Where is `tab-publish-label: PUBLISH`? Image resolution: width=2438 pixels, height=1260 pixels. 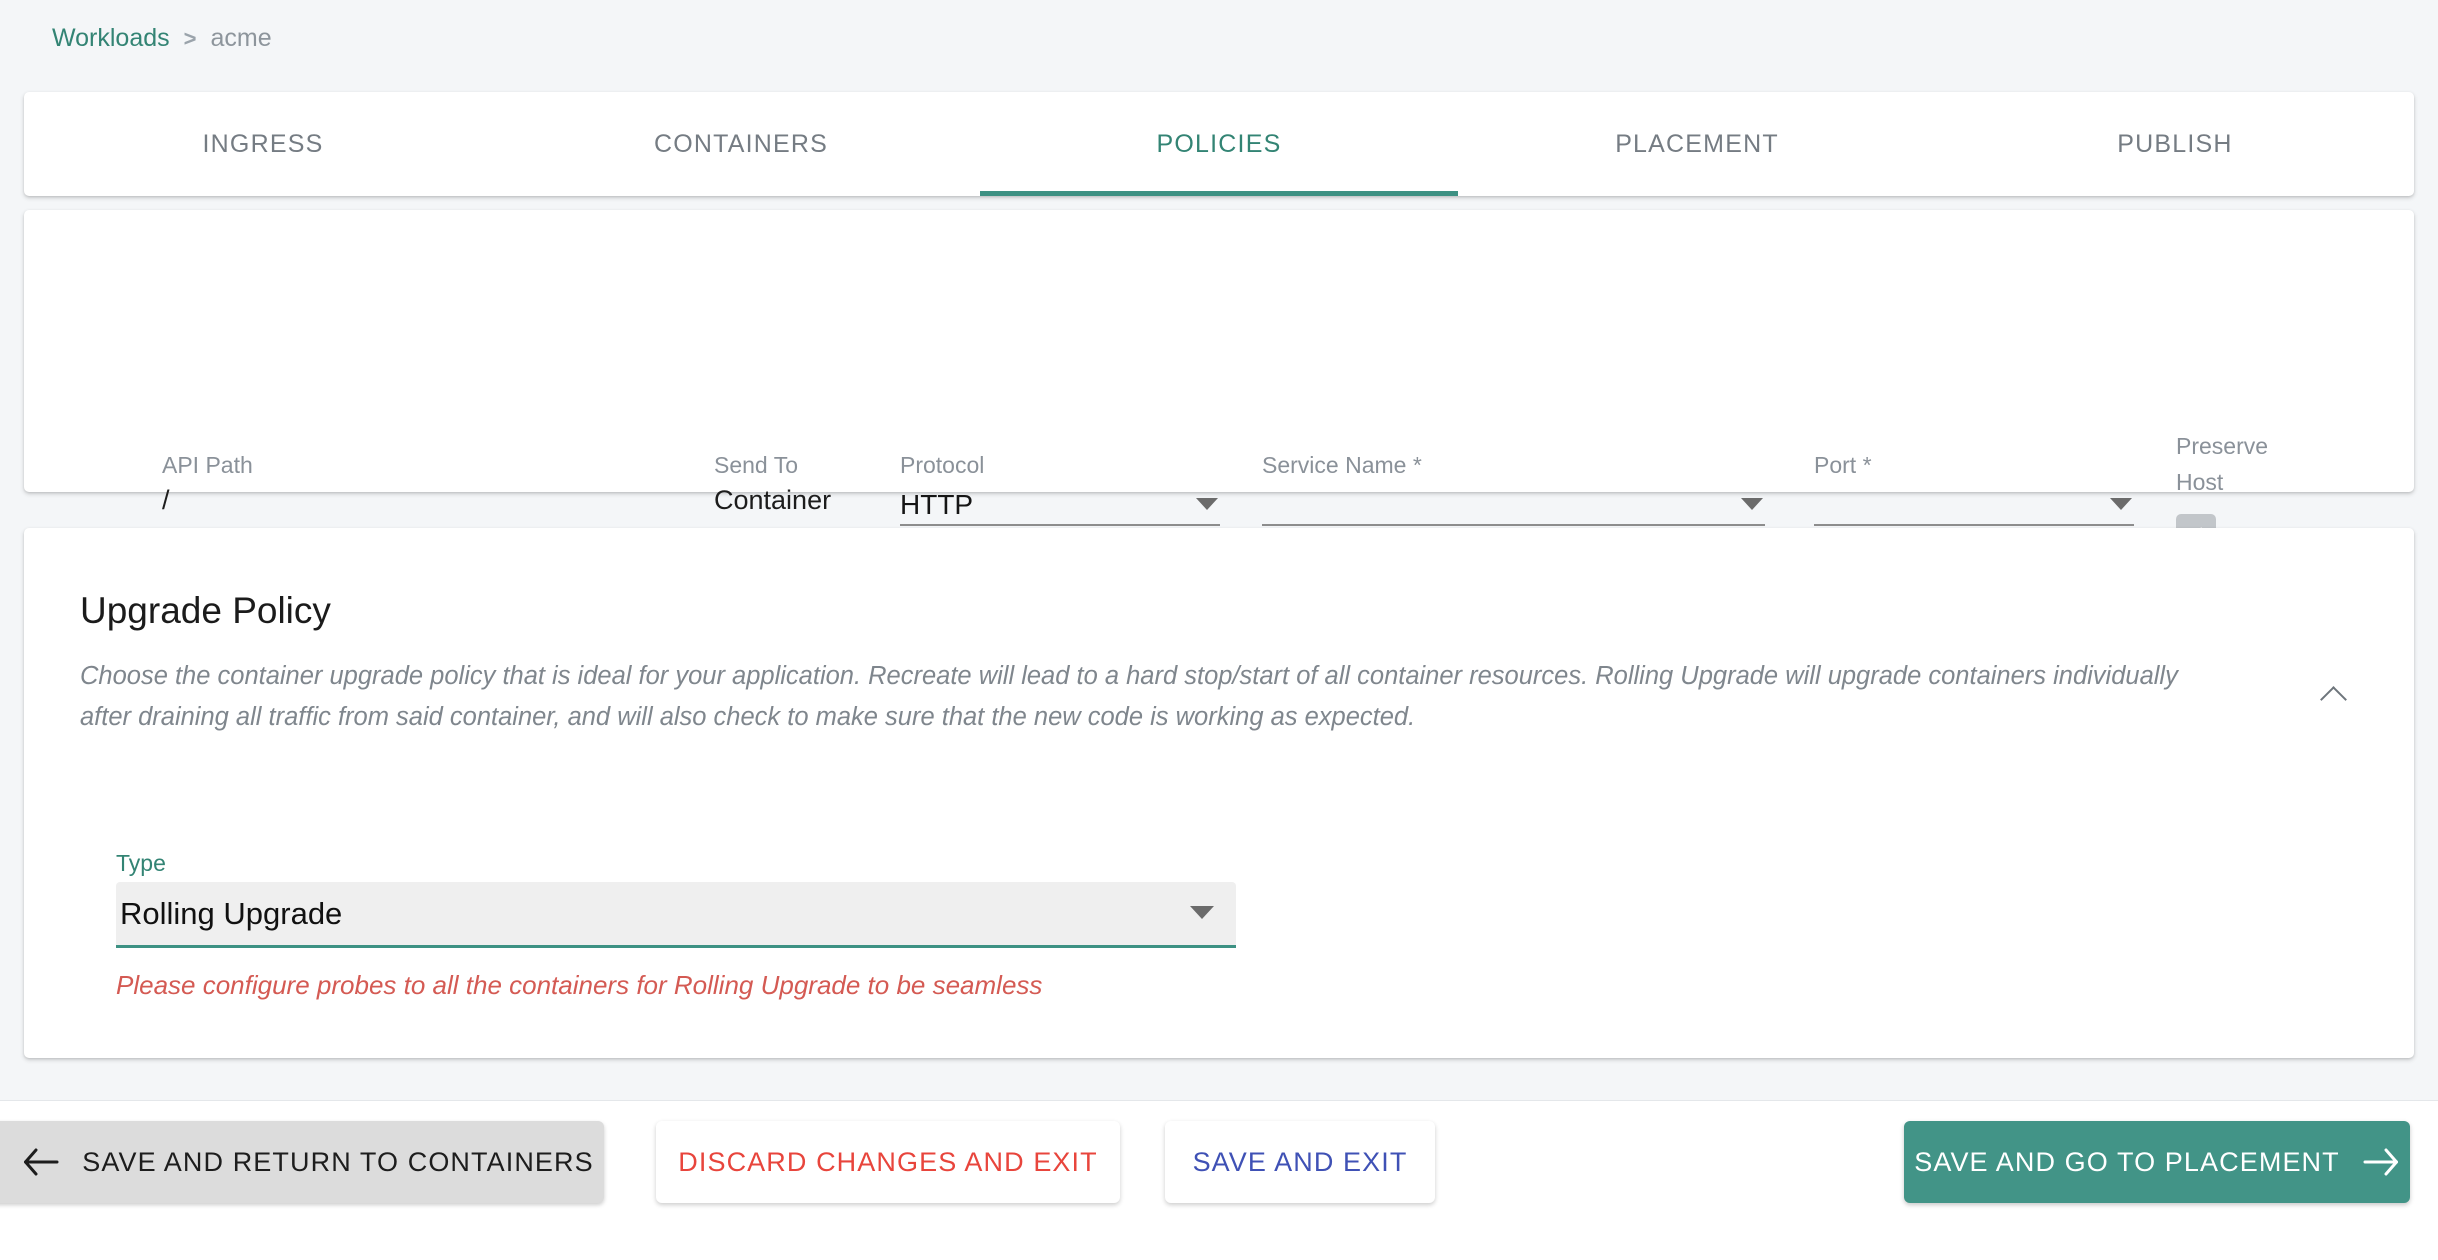
tab-publish-label: PUBLISH is located at coordinates (2175, 143).